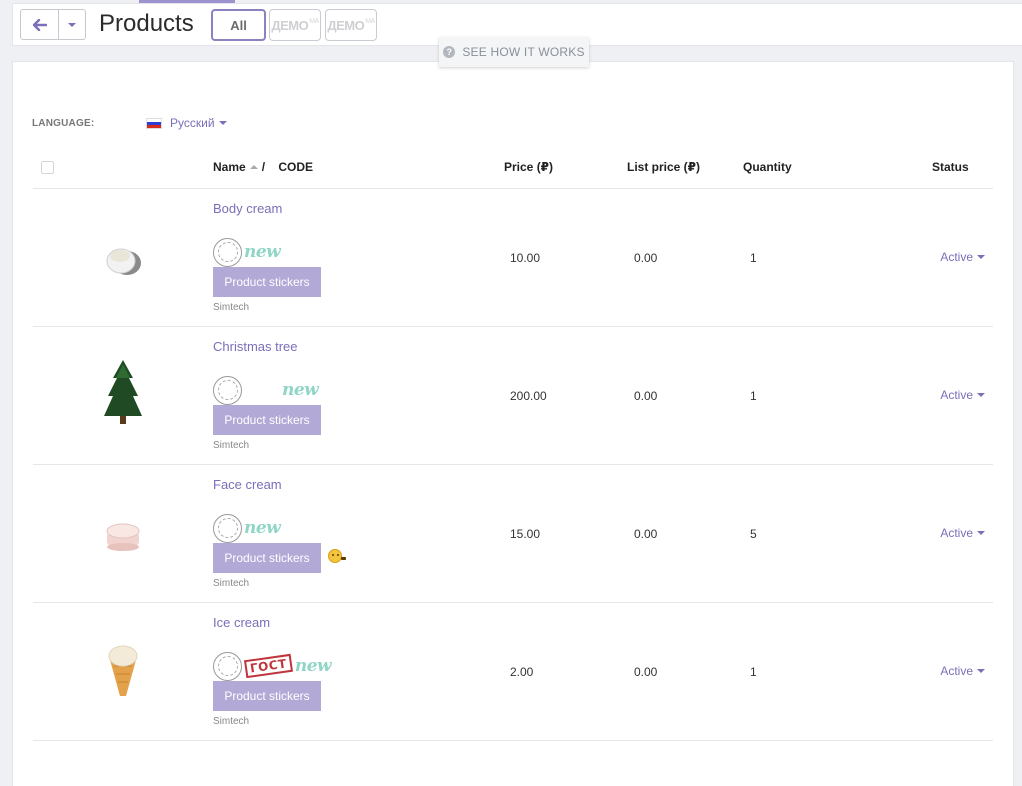 The height and width of the screenshot is (786, 1022). I want to click on smiley-sticker-icon, so click(337, 556).